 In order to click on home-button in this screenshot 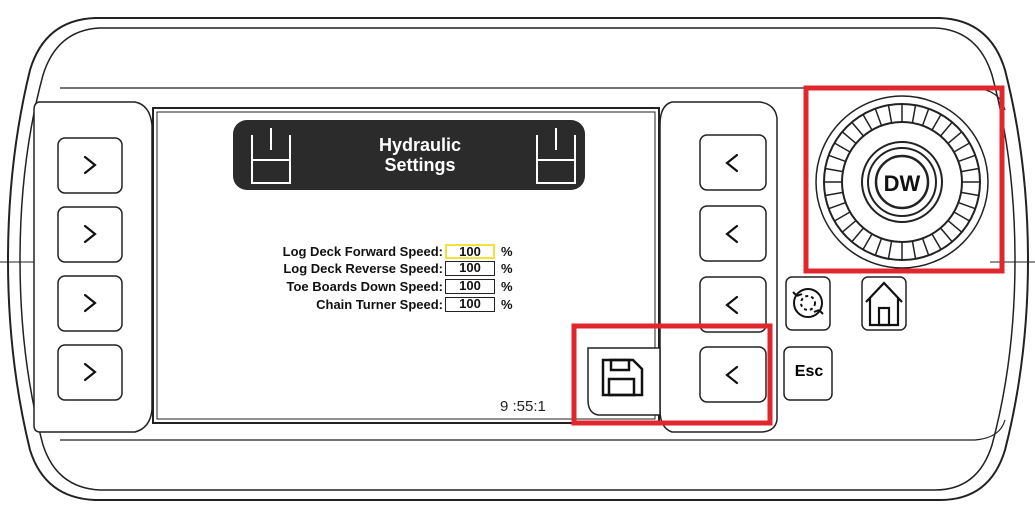, I will do `click(884, 303)`.